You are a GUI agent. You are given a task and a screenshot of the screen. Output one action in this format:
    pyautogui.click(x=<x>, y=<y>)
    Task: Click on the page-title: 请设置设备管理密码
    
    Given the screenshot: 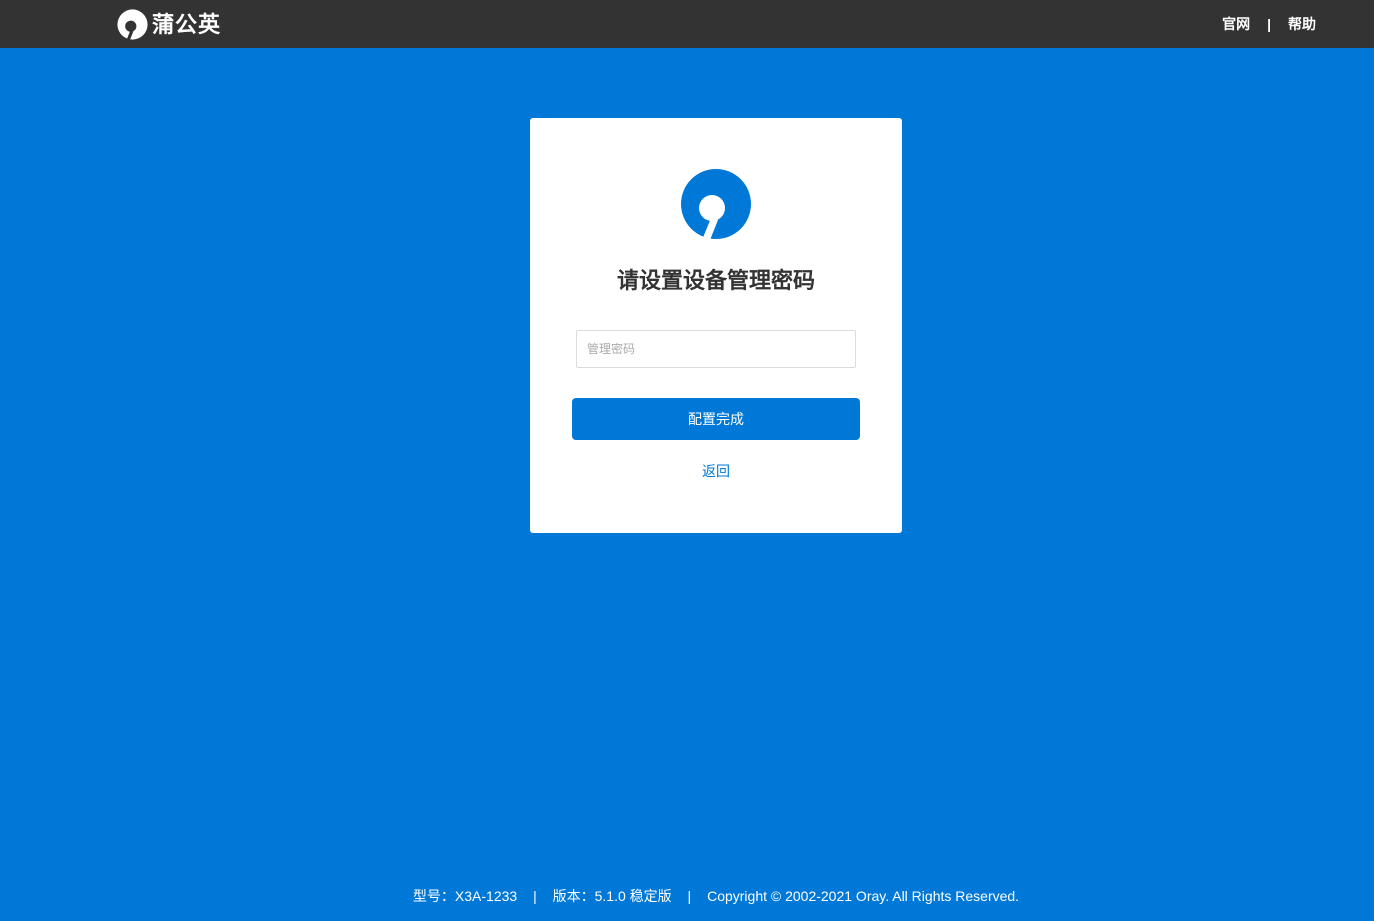 What is the action you would take?
    pyautogui.click(x=715, y=280)
    